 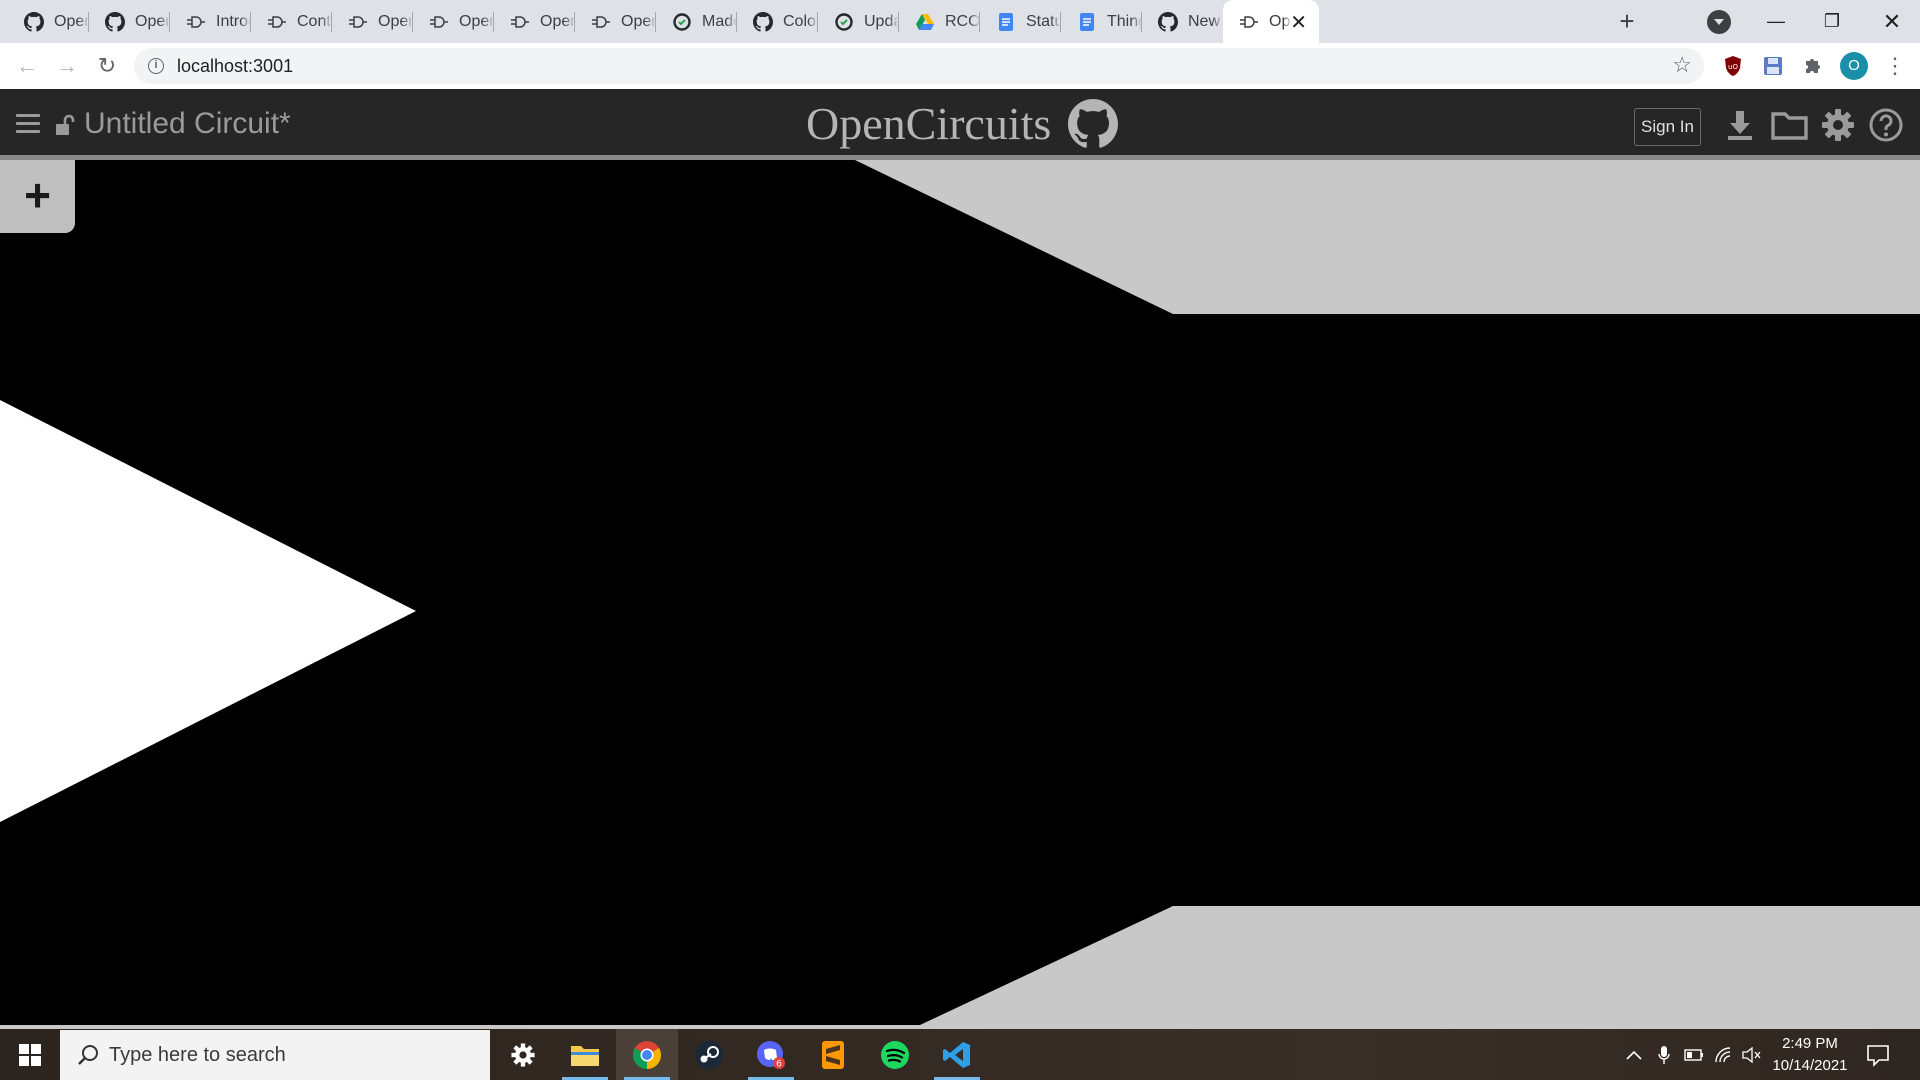 What do you see at coordinates (1664, 1054) in the screenshot?
I see `microphone-icon` at bounding box center [1664, 1054].